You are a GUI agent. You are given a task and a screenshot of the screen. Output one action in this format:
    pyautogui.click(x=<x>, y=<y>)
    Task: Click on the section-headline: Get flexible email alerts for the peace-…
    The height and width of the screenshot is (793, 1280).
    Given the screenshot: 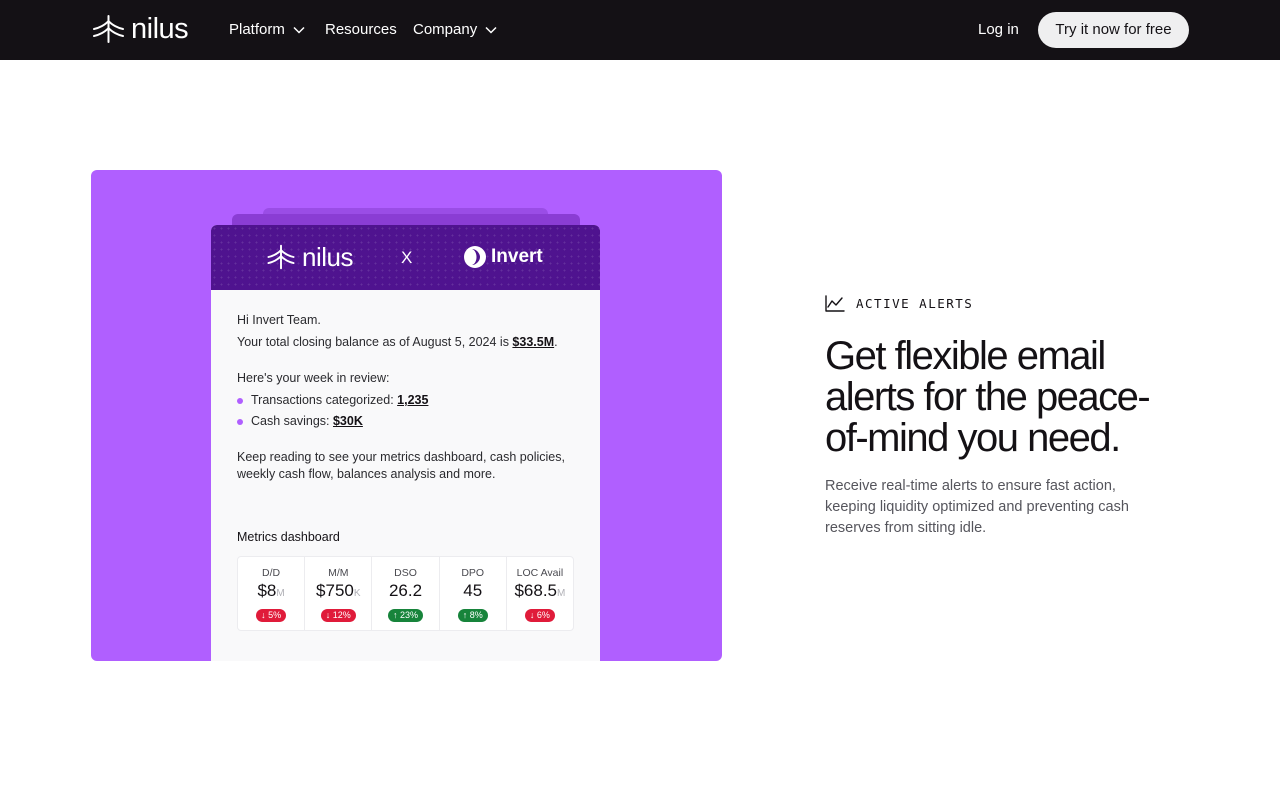 What is the action you would take?
    pyautogui.click(x=988, y=397)
    